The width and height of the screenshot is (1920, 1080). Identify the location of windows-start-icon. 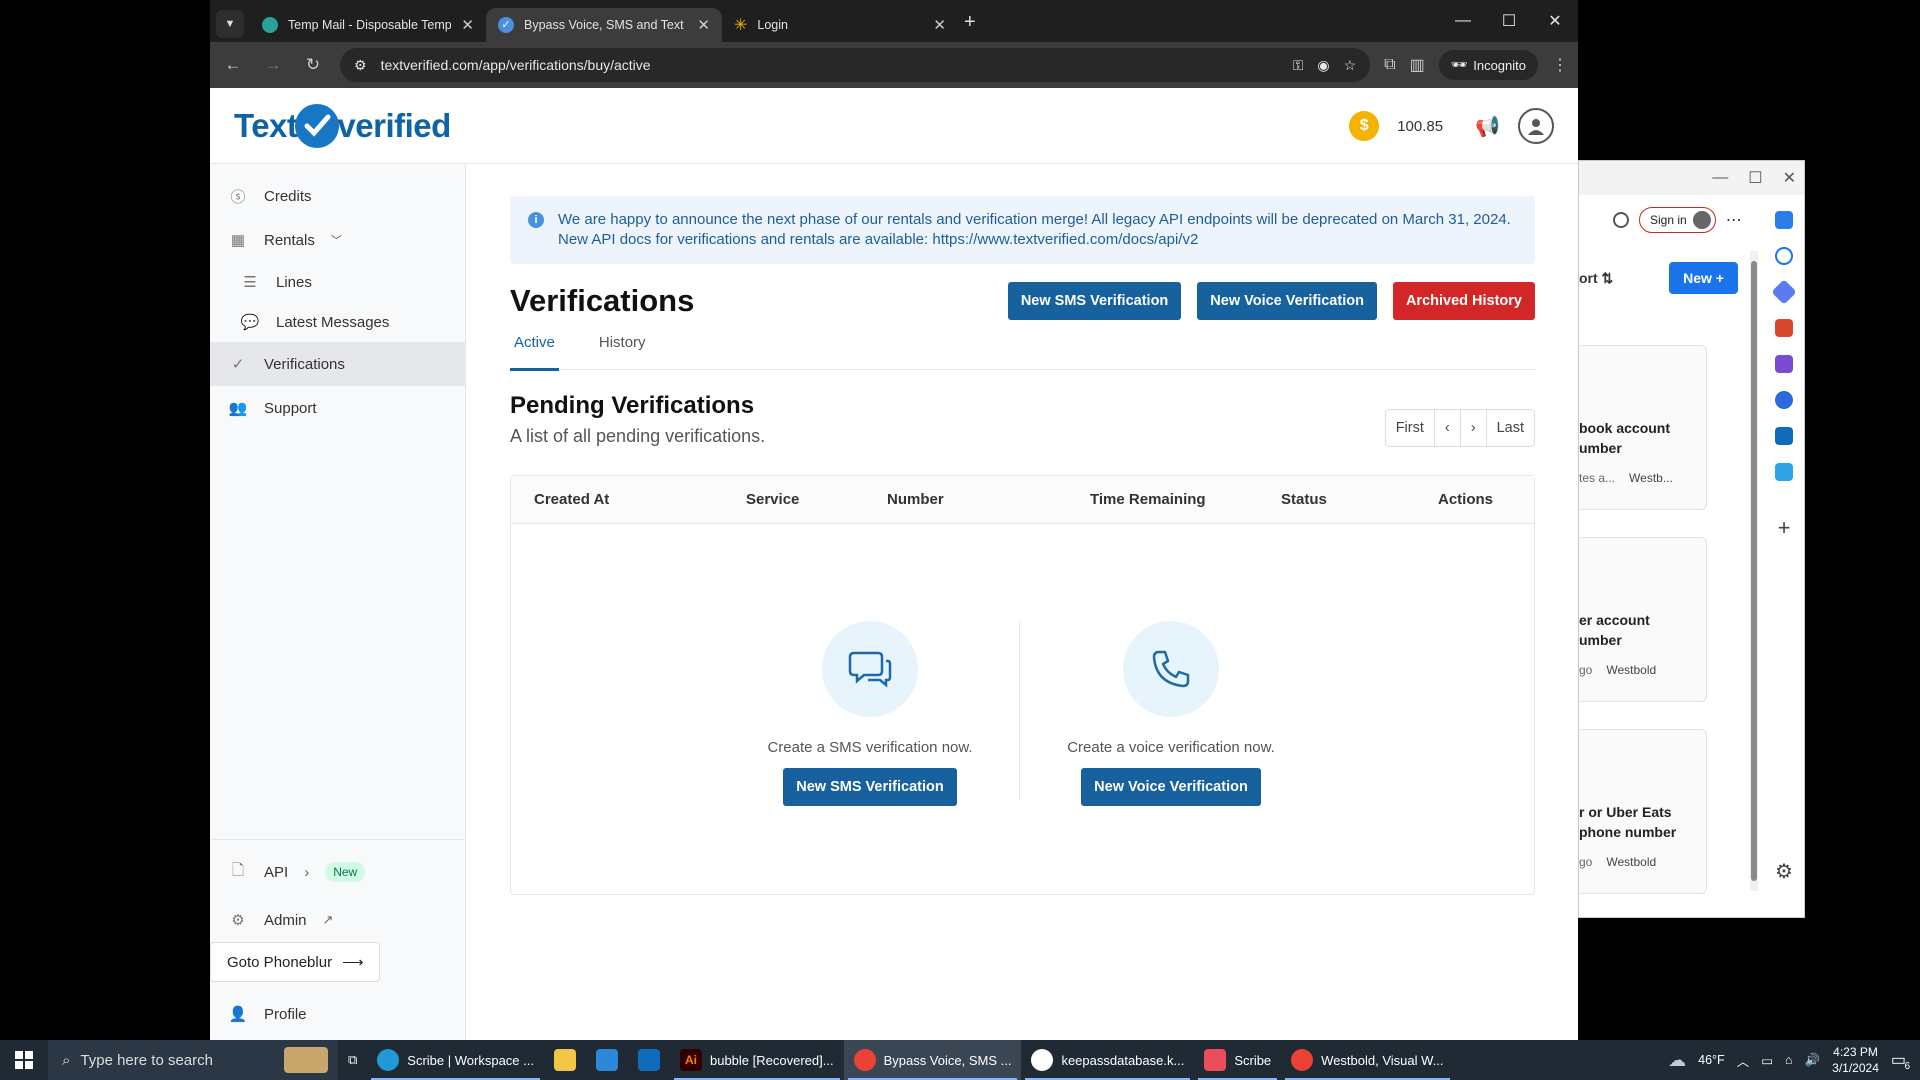
(24, 1060).